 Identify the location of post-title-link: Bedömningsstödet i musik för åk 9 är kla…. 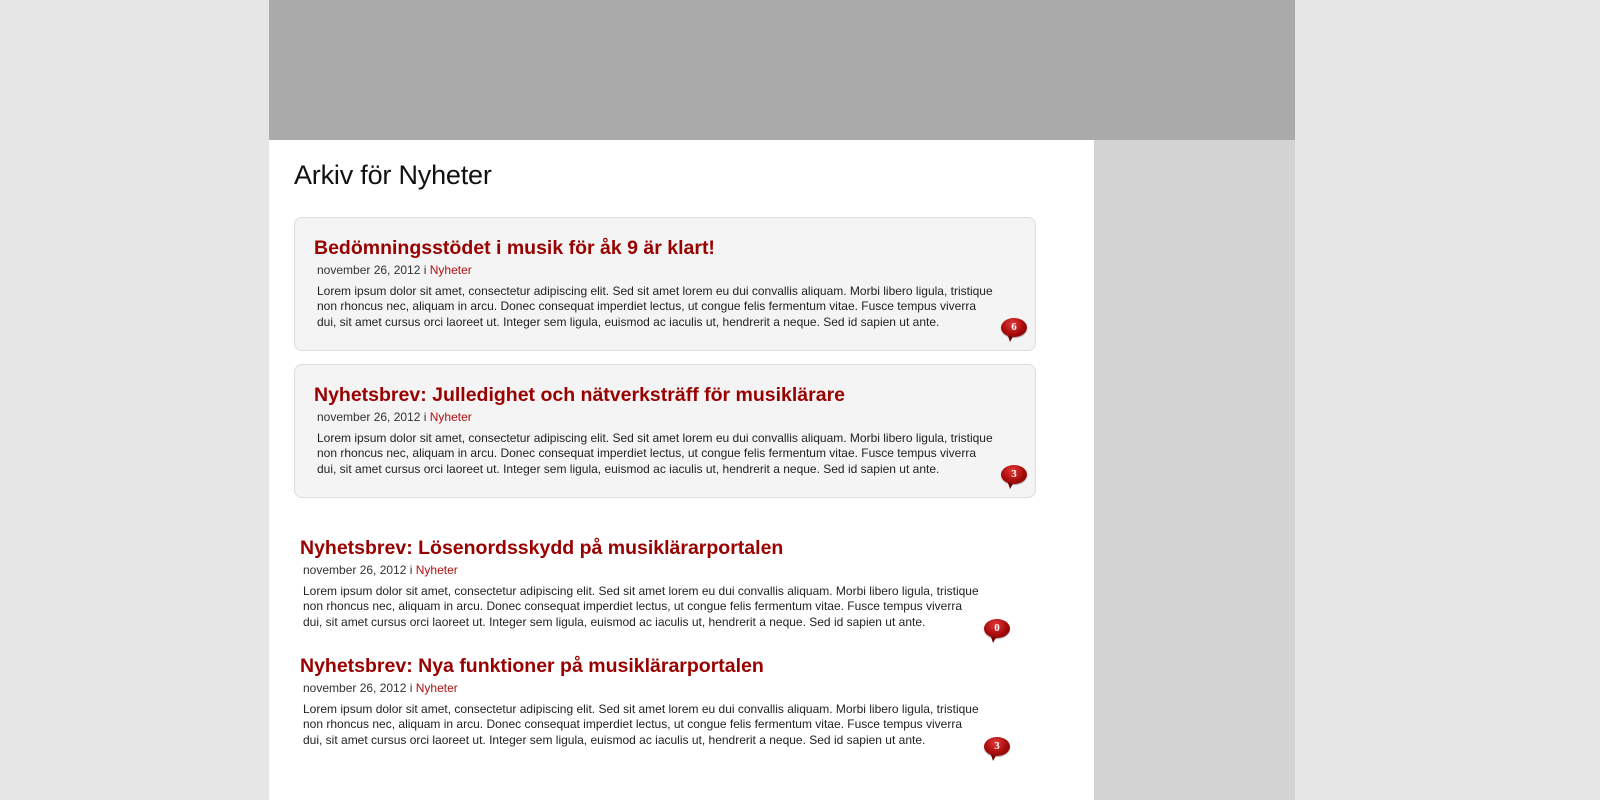
(514, 248).